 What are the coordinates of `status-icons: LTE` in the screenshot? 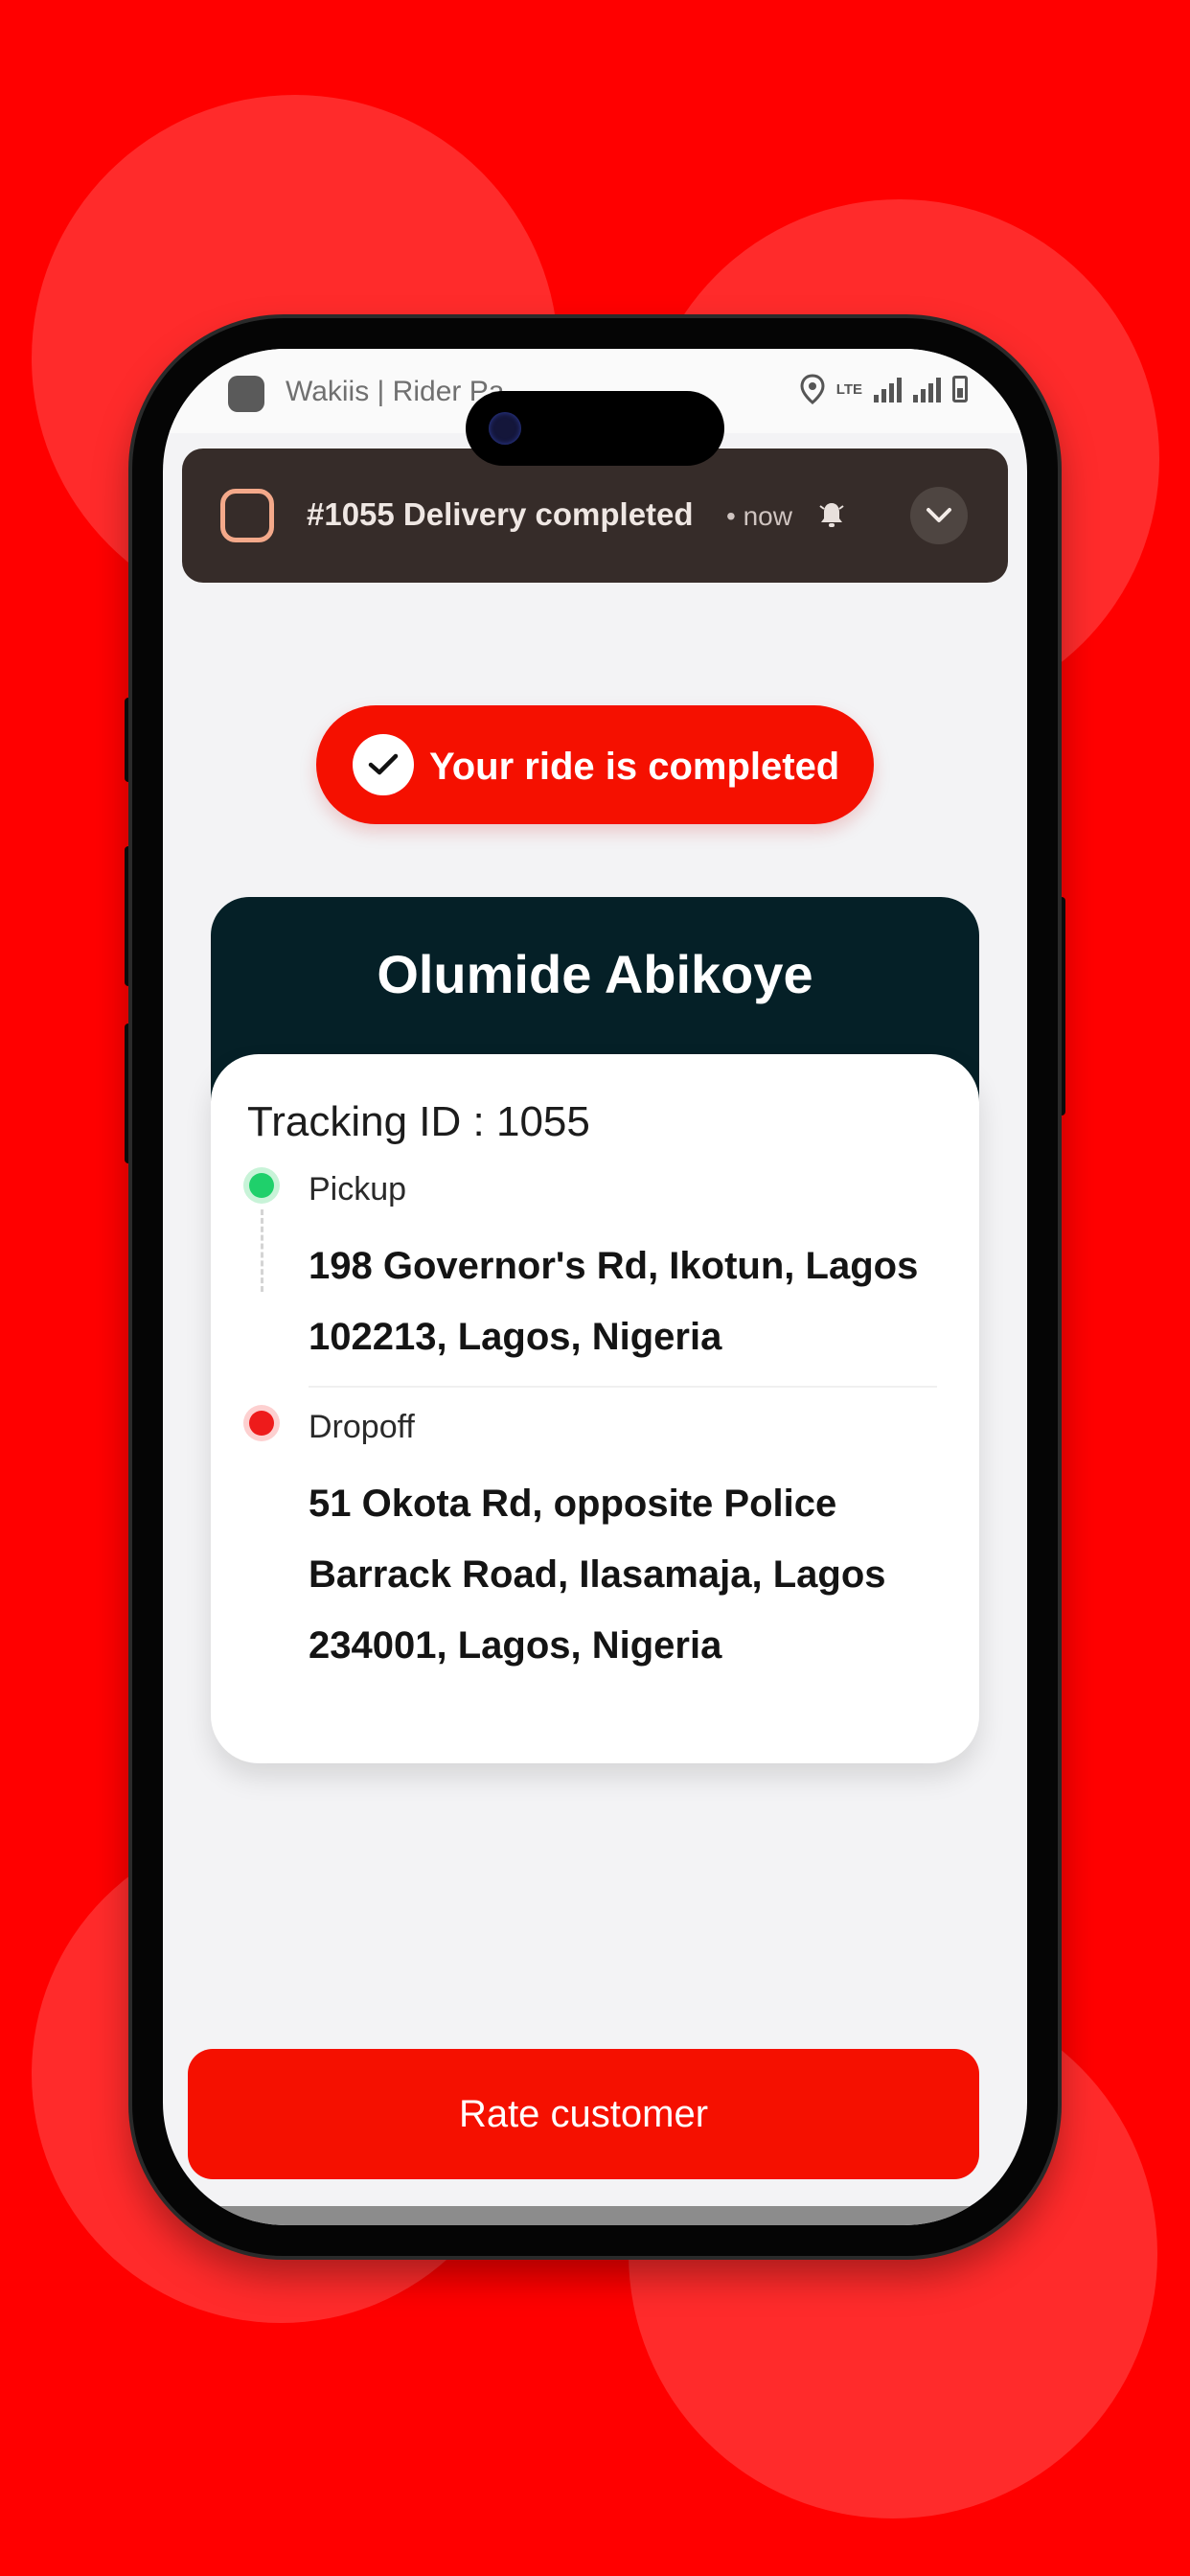 It's located at (884, 389).